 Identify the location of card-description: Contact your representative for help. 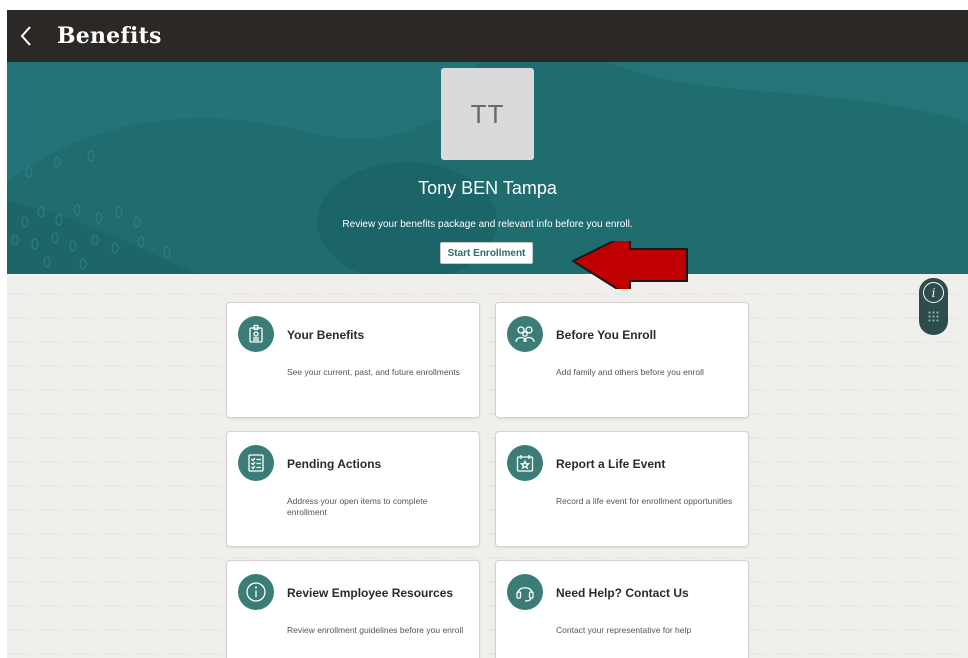
(624, 630).